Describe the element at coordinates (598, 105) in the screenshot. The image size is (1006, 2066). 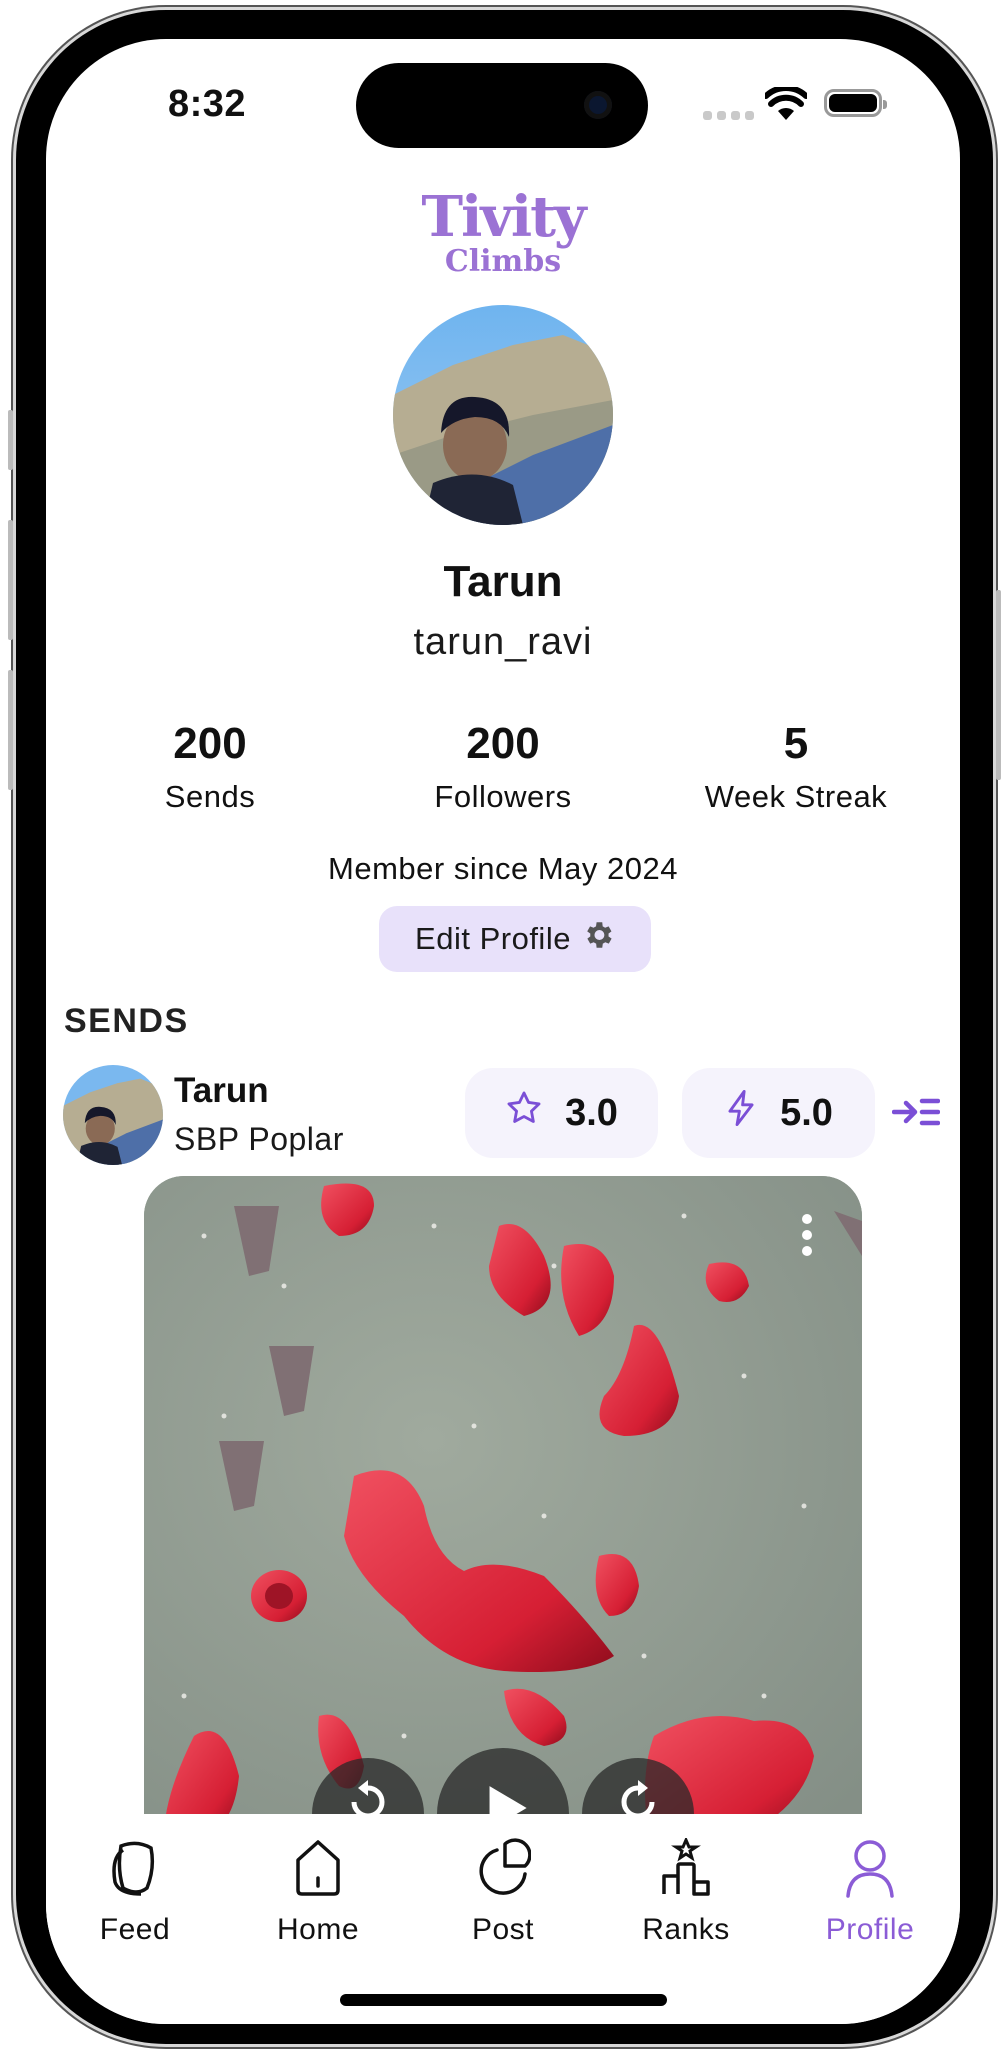
I see `camera-icon` at that location.